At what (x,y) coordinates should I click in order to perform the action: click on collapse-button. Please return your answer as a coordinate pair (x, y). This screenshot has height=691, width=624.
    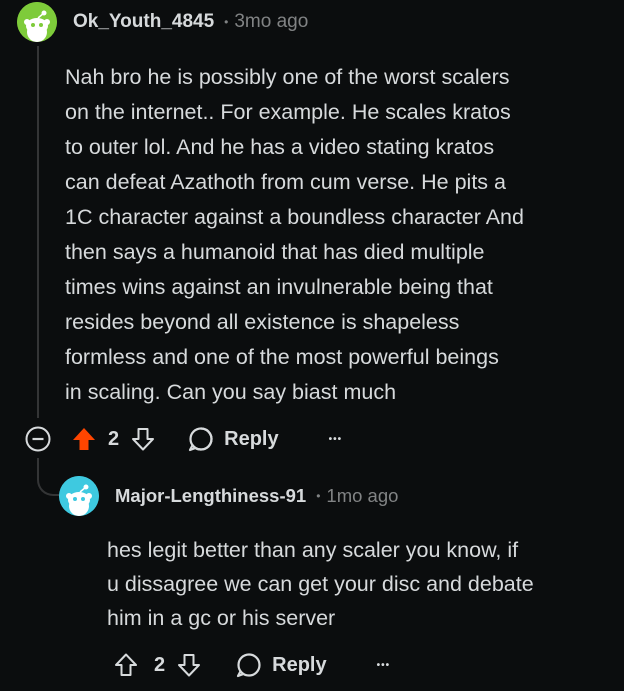
    Looking at the image, I should click on (38, 439).